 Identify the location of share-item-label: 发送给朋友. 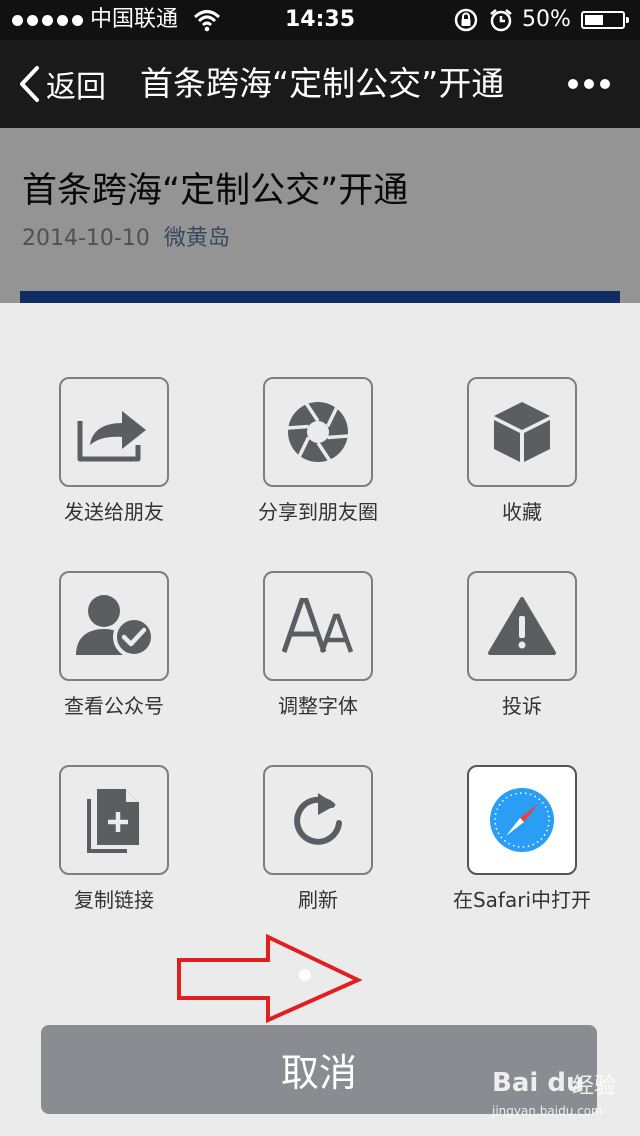
(114, 512).